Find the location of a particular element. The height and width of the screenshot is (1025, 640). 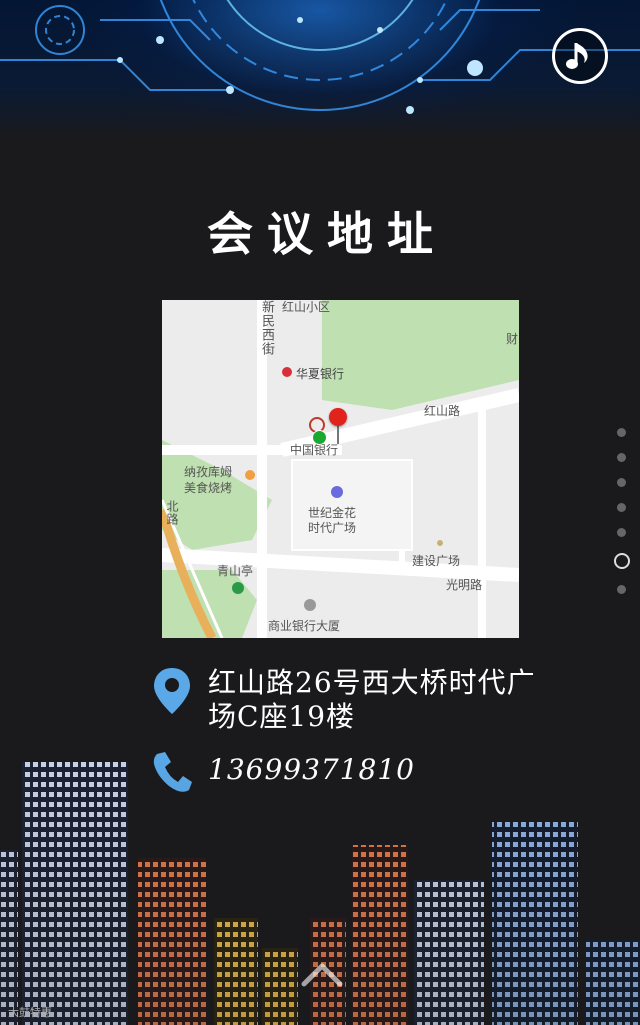

map-label-bei-road: 北路 is located at coordinates (172, 513).